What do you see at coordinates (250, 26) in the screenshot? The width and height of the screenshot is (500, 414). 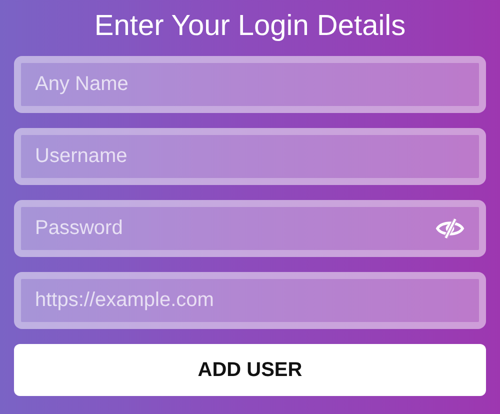 I see `form-title: Enter Your Login Details` at bounding box center [250, 26].